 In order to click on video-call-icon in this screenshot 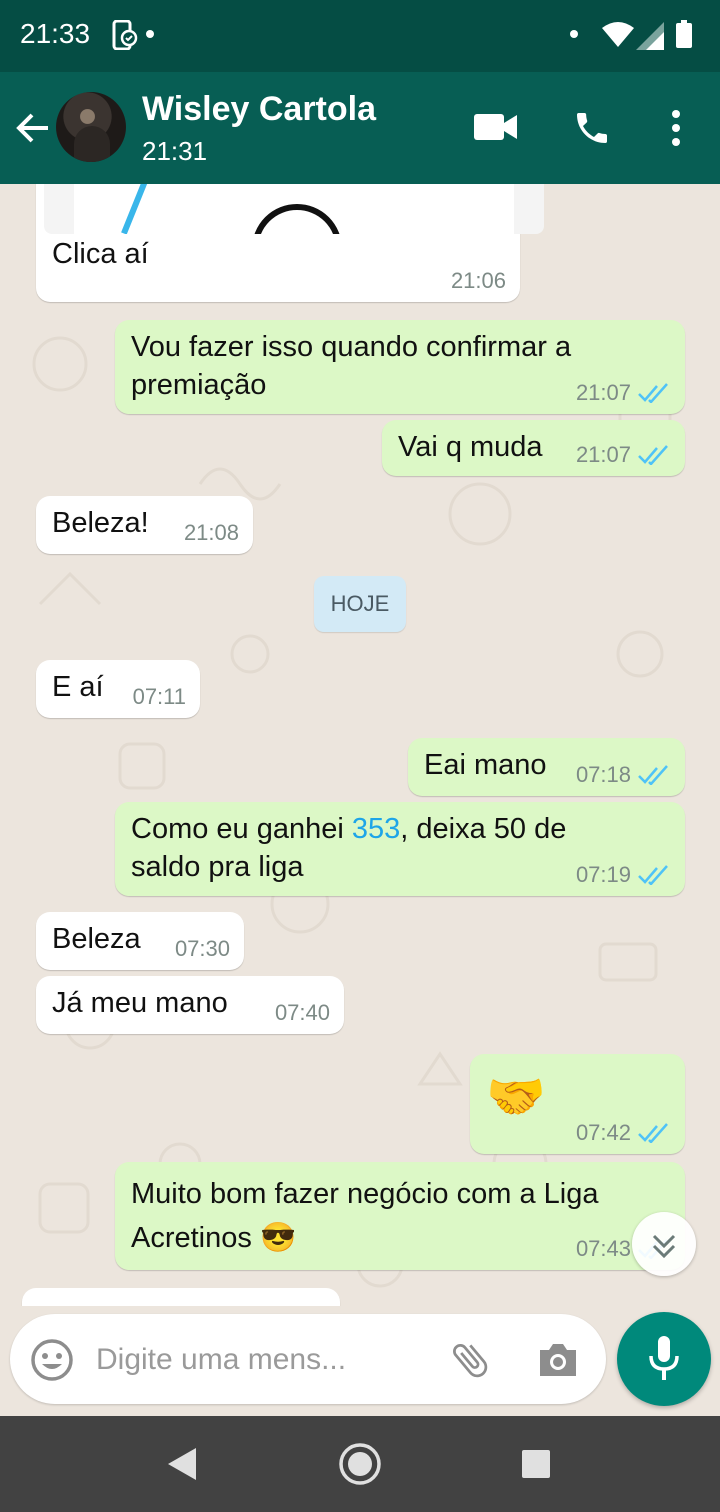, I will do `click(496, 127)`.